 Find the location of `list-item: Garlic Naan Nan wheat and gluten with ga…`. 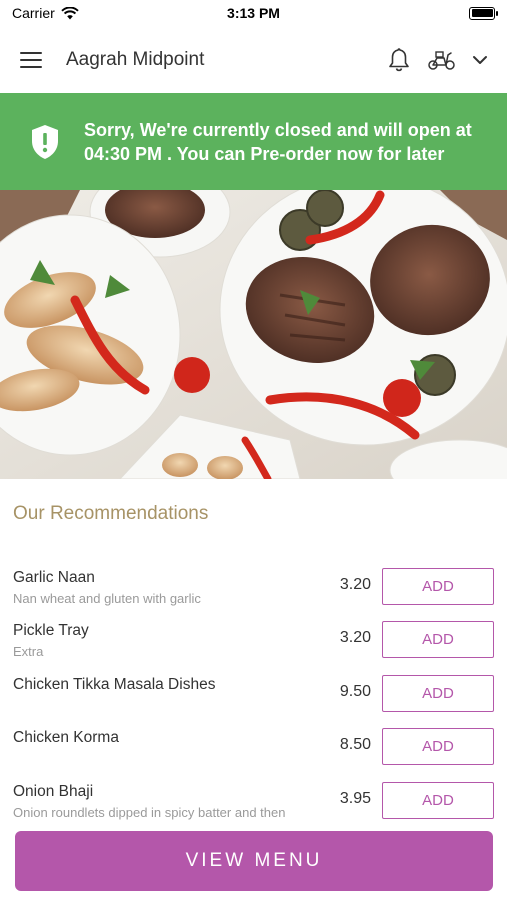

list-item: Garlic Naan Nan wheat and gluten with ga… is located at coordinates (253, 586).